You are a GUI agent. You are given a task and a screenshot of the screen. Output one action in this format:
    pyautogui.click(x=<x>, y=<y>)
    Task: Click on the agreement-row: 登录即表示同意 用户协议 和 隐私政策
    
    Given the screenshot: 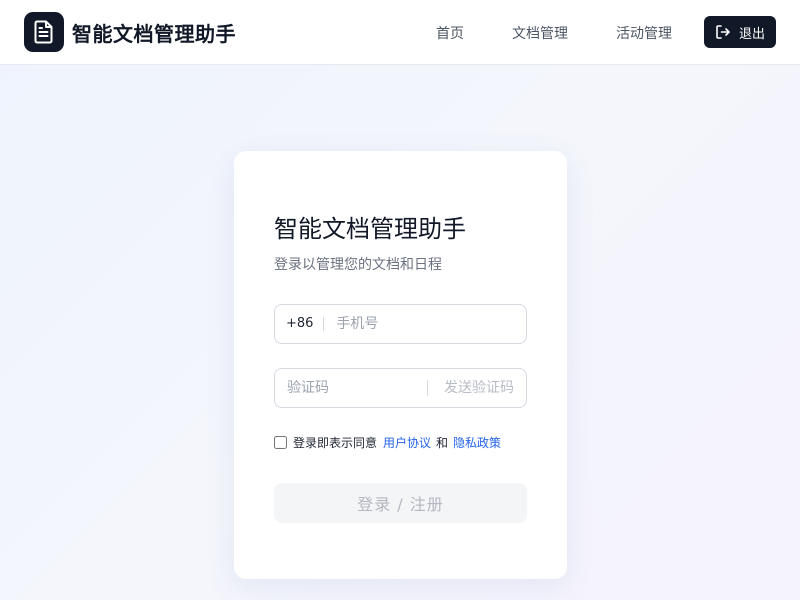 What is the action you would take?
    pyautogui.click(x=387, y=442)
    